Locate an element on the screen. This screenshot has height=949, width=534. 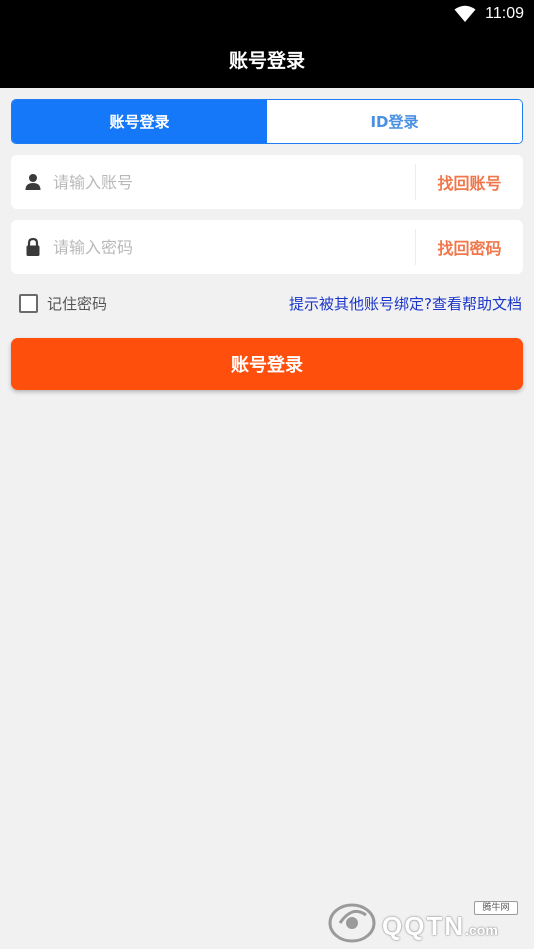
qqtn-logo-icon is located at coordinates (352, 923).